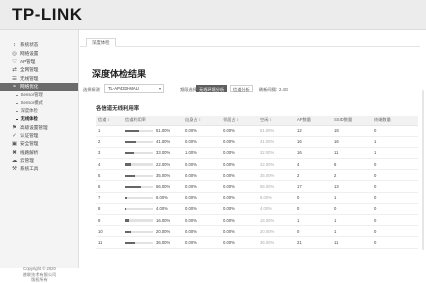 The image size is (426, 283). What do you see at coordinates (39, 103) in the screenshot?
I see `sidebar-subitem: Sensor模式` at bounding box center [39, 103].